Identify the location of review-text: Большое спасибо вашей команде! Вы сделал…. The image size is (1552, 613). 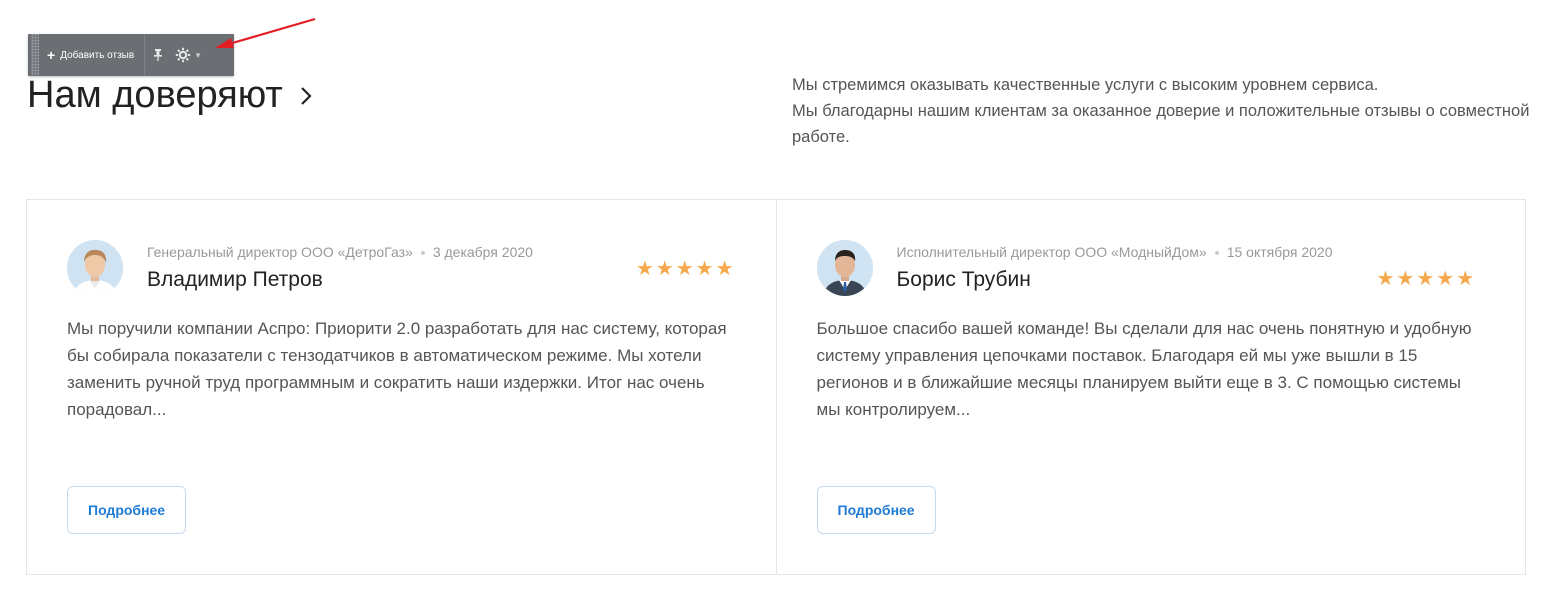
(1144, 369).